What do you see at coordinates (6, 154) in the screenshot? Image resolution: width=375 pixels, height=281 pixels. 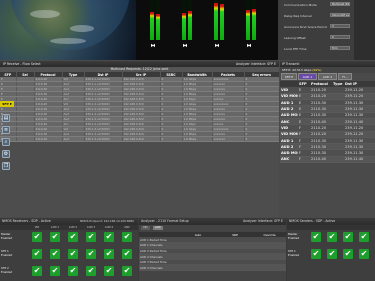 I see `settings-icon: ⚙` at bounding box center [6, 154].